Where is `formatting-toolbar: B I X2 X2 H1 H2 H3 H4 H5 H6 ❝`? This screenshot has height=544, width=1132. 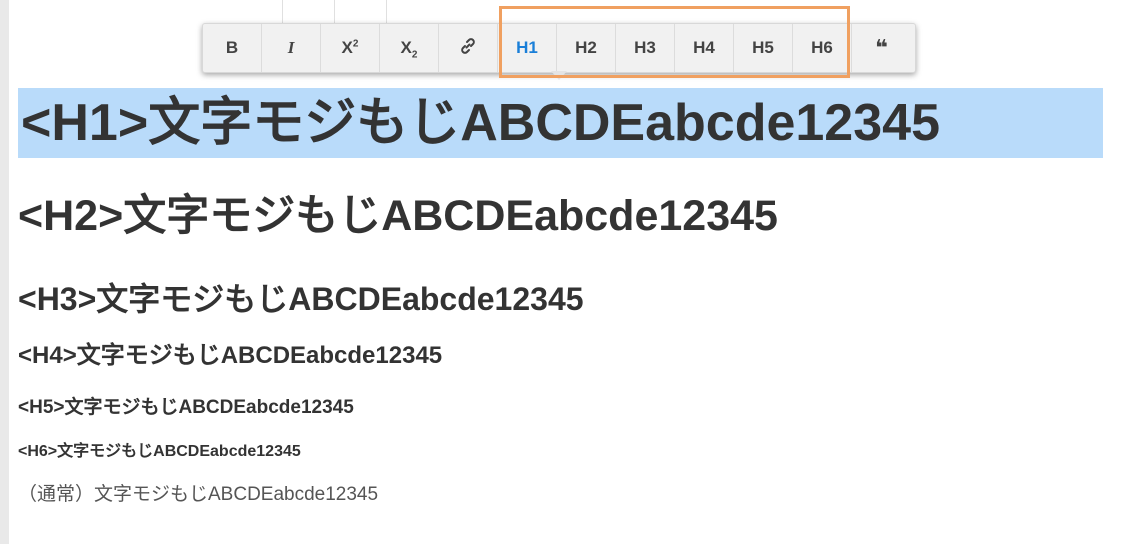
formatting-toolbar: B I X2 X2 H1 H2 H3 H4 H5 H6 ❝ is located at coordinates (559, 48).